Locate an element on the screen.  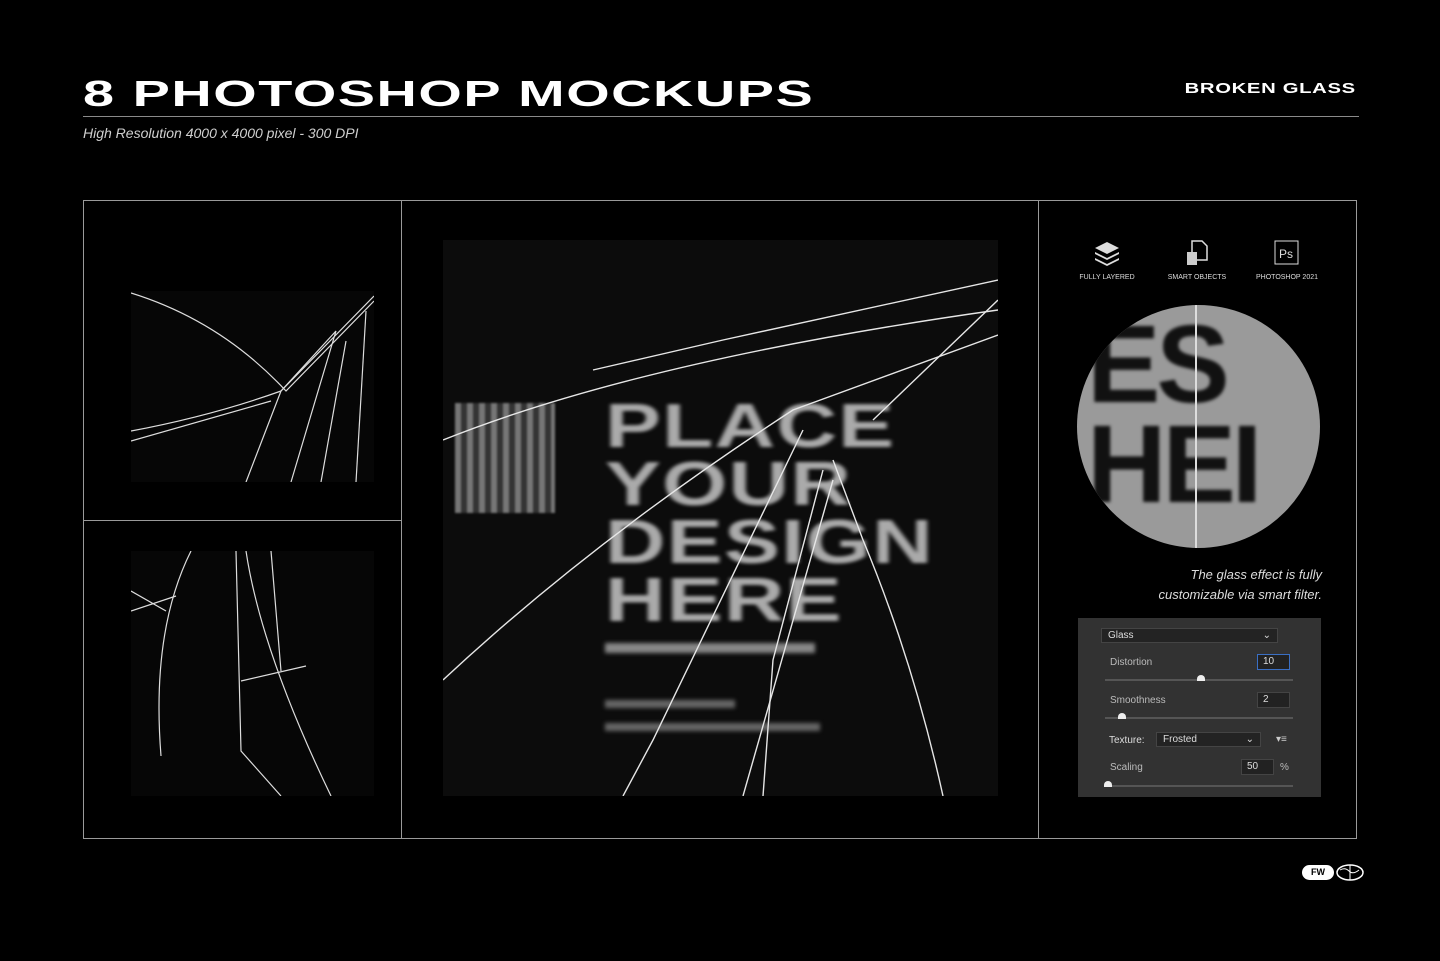
scaling-label: Scaling is located at coordinates (1126, 767).